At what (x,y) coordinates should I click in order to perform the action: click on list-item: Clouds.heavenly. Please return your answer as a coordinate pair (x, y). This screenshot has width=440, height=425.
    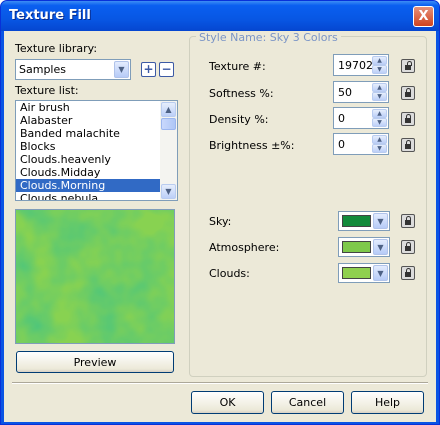
    Looking at the image, I should click on (96, 159).